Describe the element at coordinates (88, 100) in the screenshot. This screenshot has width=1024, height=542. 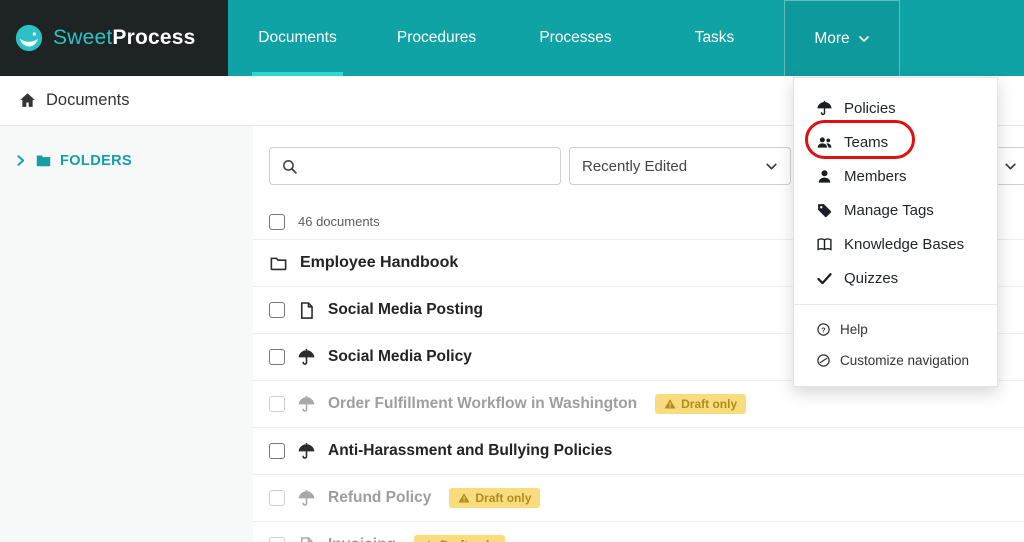
I see `page-title: Documents` at that location.